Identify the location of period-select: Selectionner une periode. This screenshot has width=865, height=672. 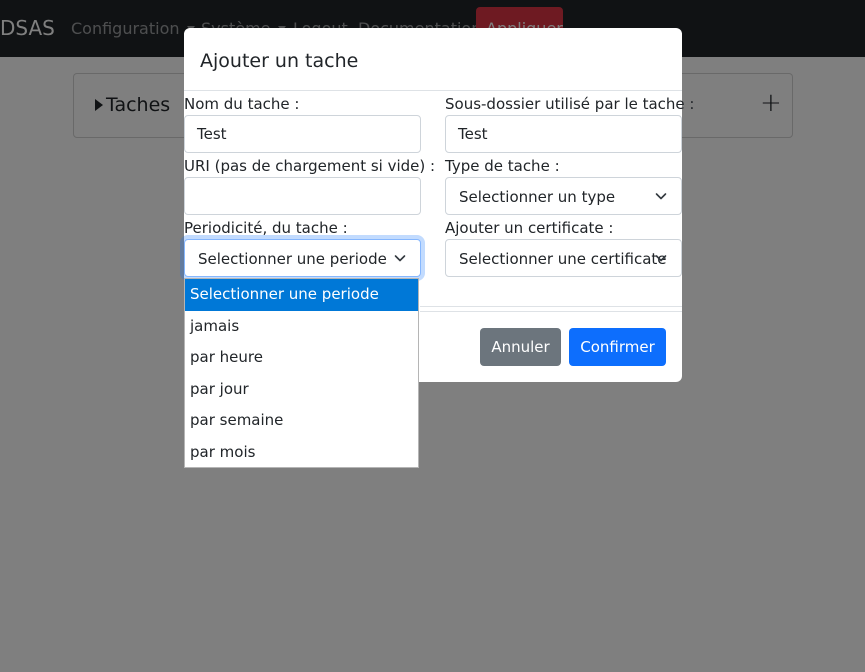
(302, 258).